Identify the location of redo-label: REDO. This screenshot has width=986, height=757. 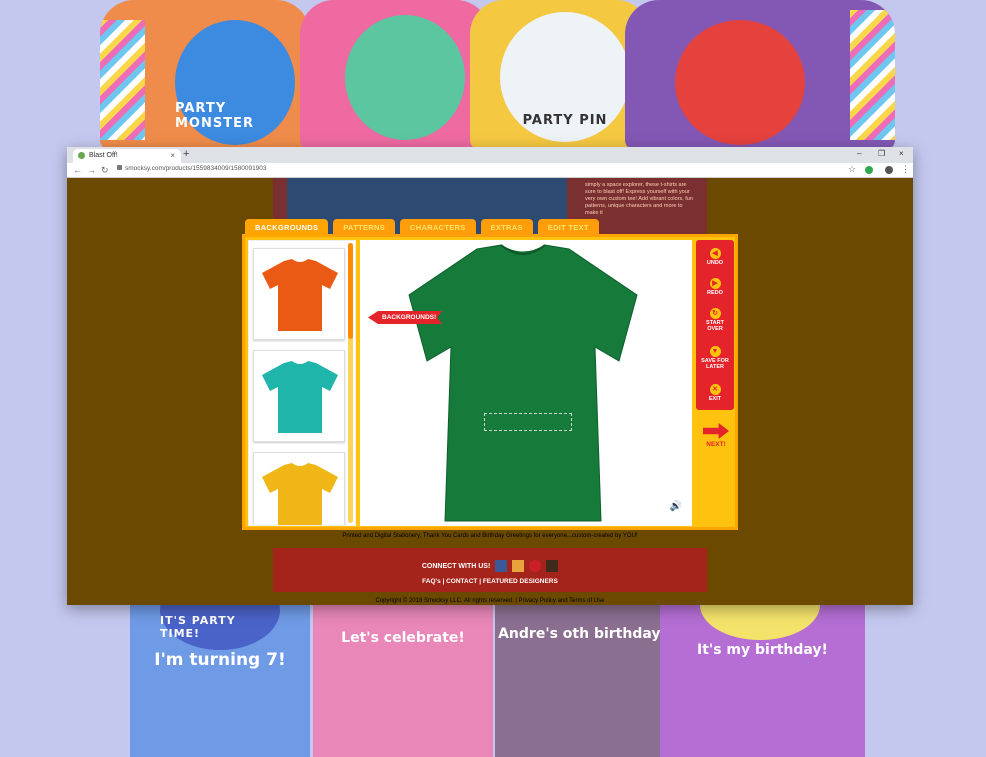
(715, 293).